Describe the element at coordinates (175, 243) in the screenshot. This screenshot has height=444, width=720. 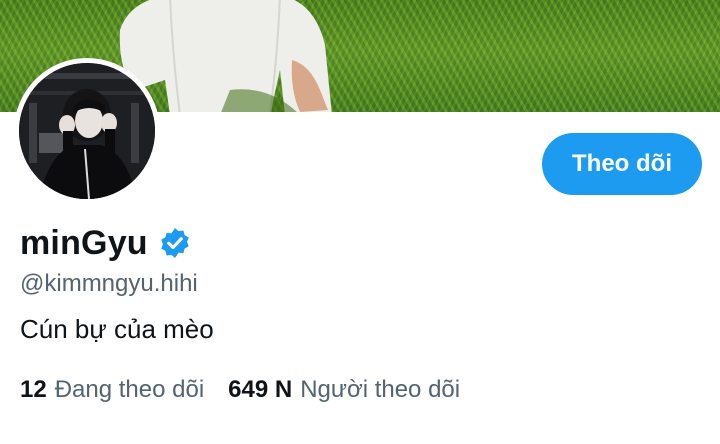
I see `verified-badge-icon` at that location.